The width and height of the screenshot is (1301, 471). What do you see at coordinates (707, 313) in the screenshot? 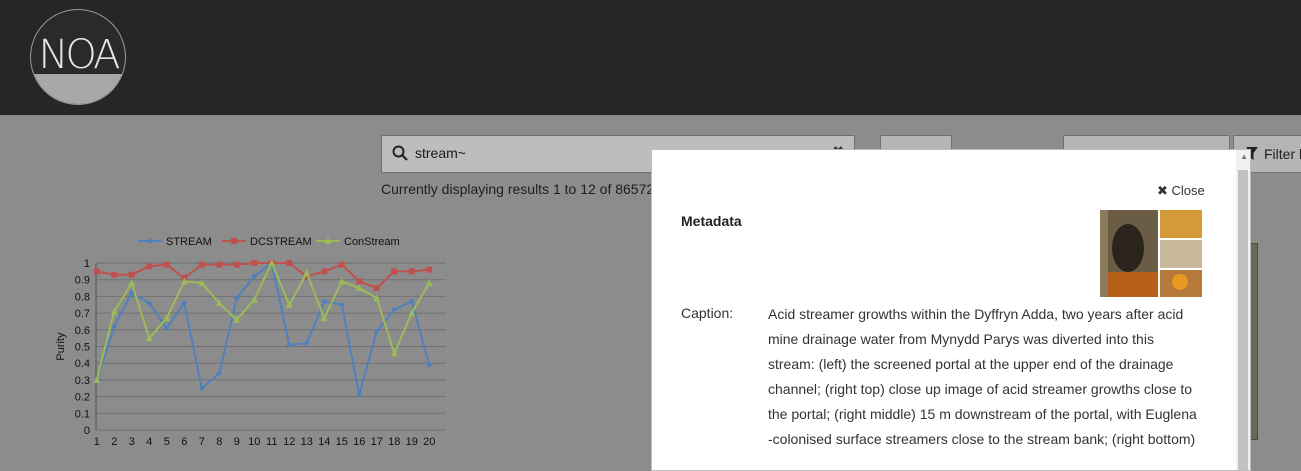
I see `caption-label: Caption:` at bounding box center [707, 313].